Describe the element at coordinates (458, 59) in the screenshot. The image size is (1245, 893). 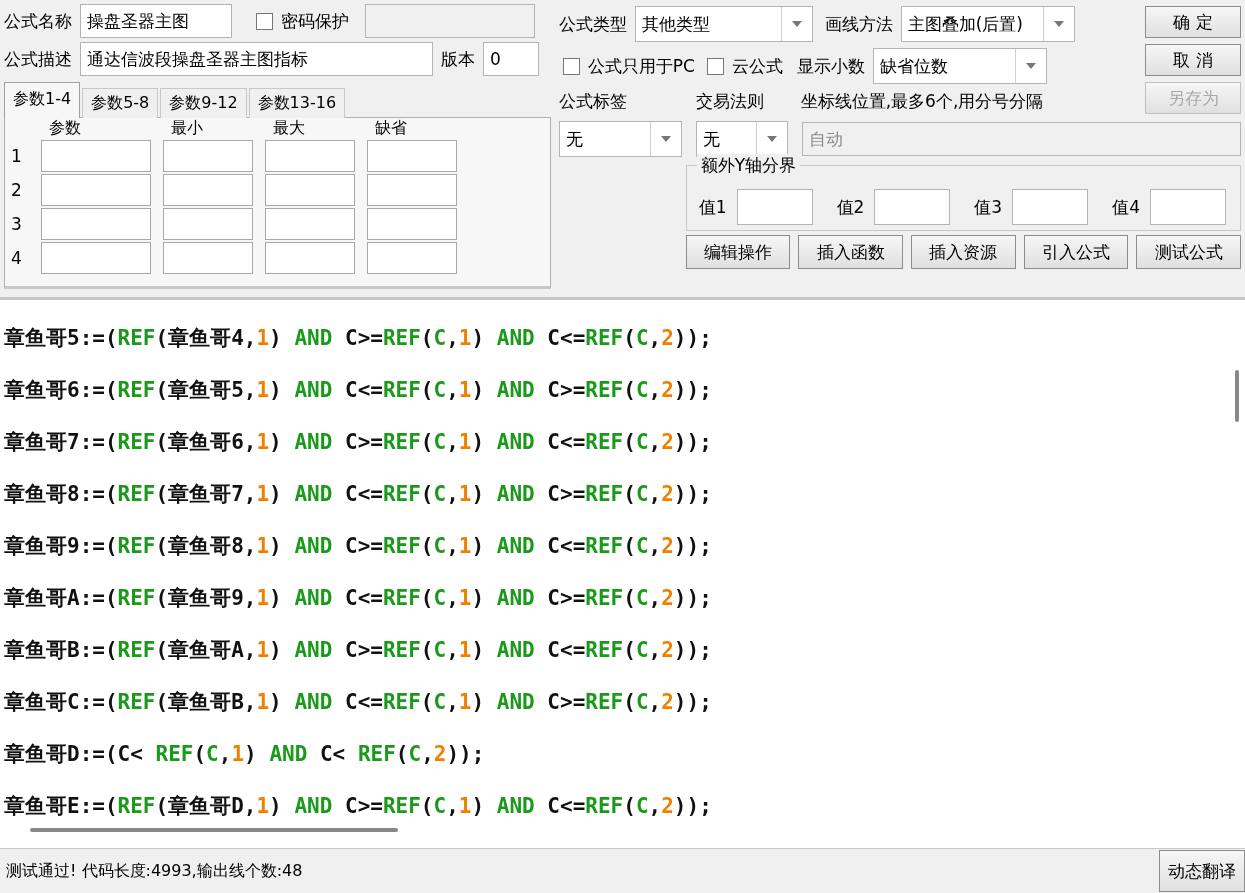
I see `field-label: 版本` at that location.